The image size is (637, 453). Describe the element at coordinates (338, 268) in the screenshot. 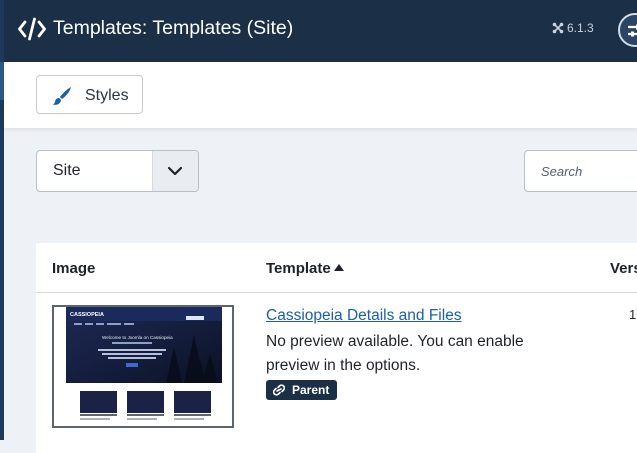

I see `sort-asc-icon` at that location.